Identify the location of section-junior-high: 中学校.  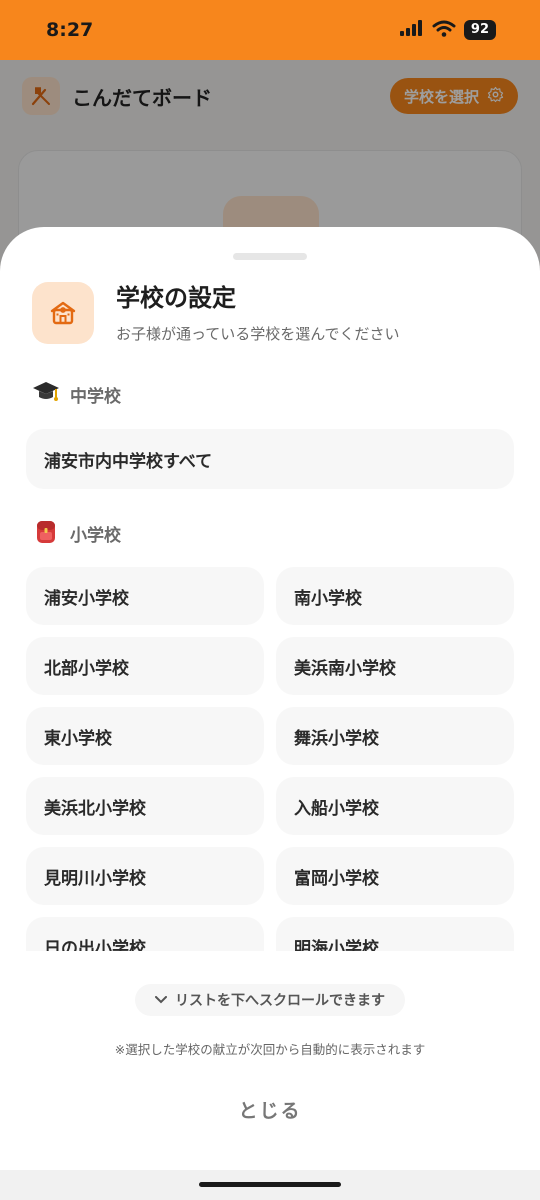
(76, 394).